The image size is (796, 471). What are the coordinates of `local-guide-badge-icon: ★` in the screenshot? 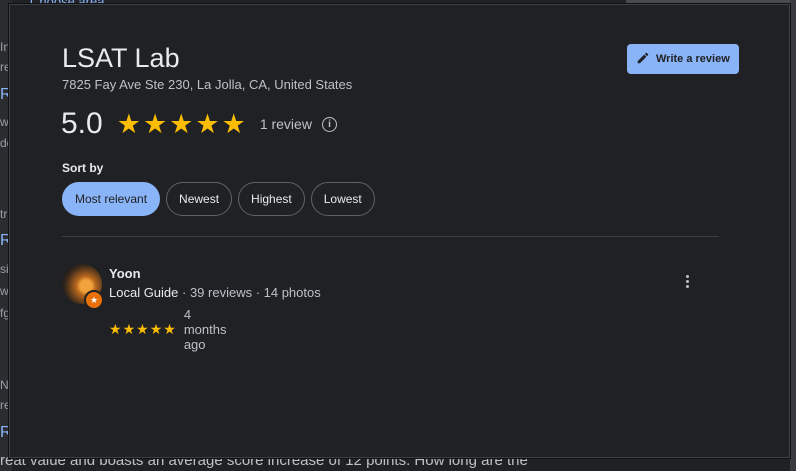 It's located at (94, 300).